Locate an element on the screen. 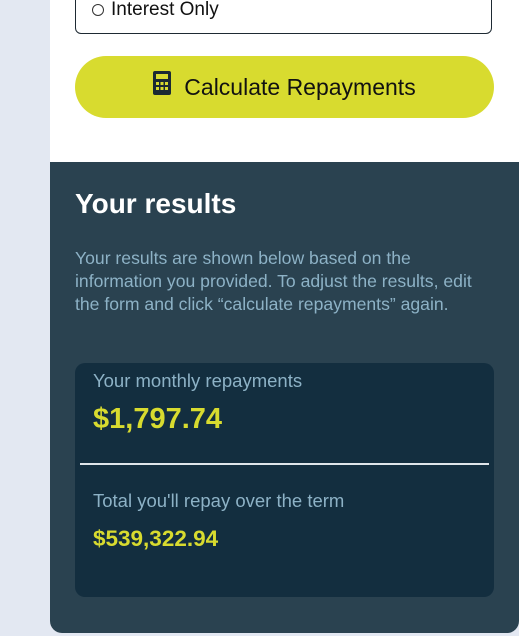 Image resolution: width=526 pixels, height=636 pixels. results-title: Your results is located at coordinates (156, 203).